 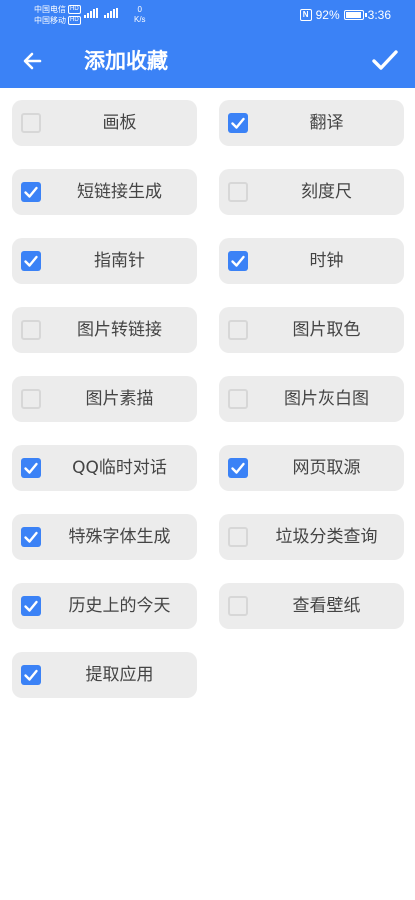 I want to click on favorite-option: 图片转链接, so click(x=104, y=330).